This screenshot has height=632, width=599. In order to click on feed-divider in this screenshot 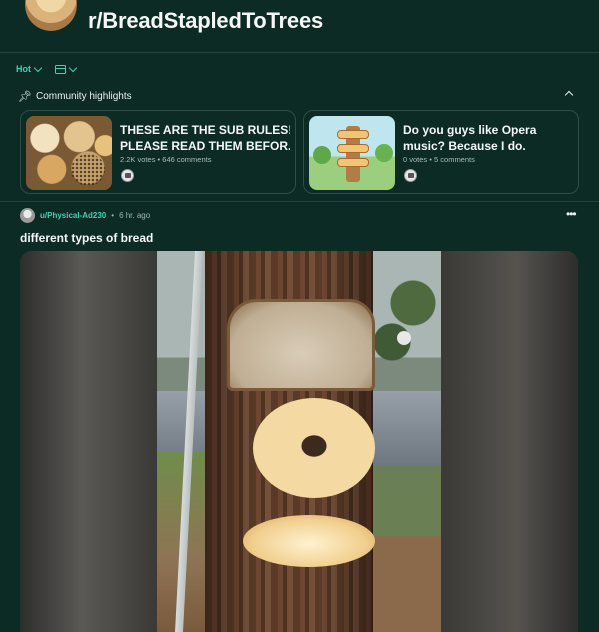, I will do `click(299, 201)`.